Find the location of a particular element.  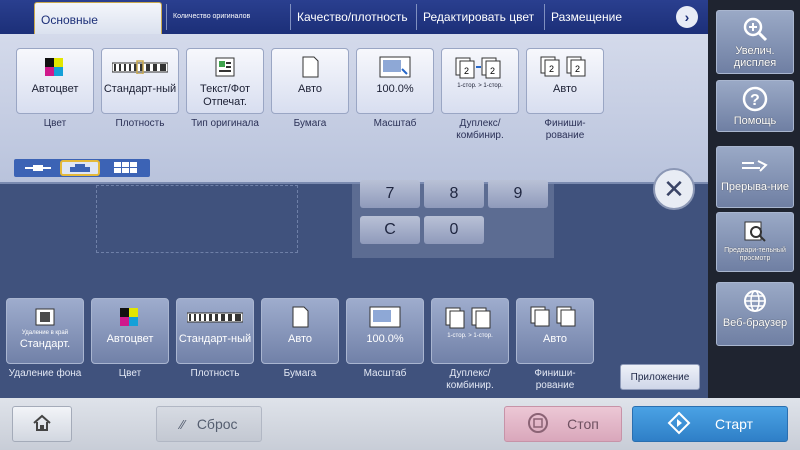

color-label: Цвет is located at coordinates (55, 123).